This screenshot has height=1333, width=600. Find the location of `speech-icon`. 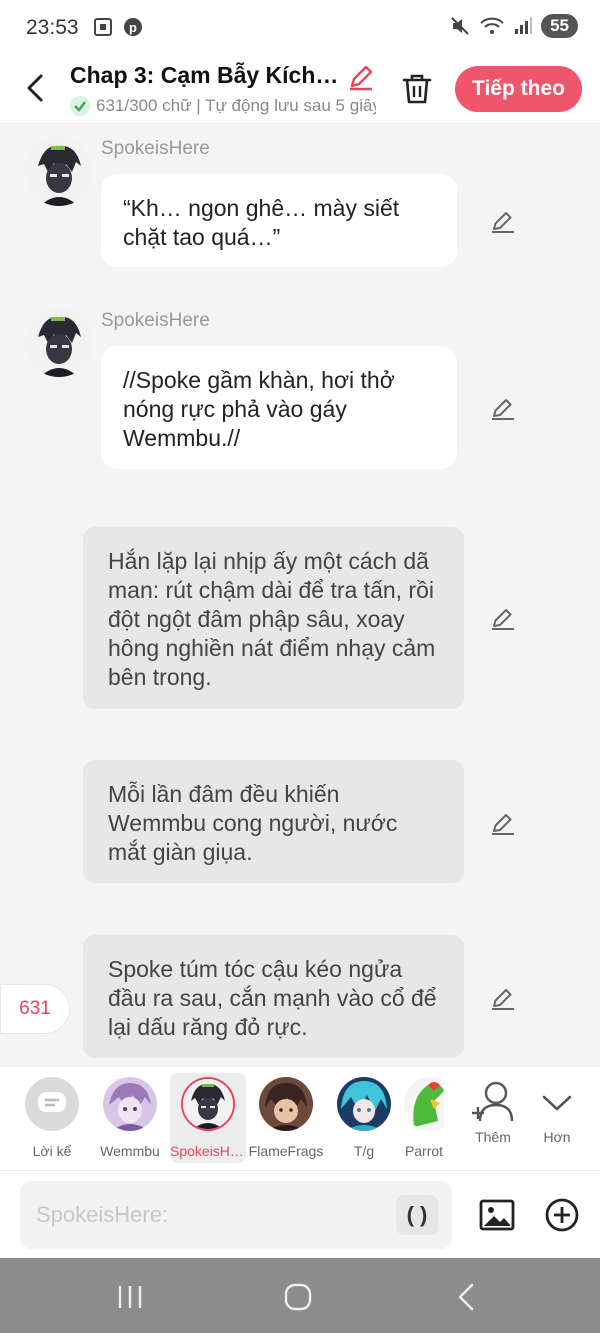

speech-icon is located at coordinates (52, 1102).